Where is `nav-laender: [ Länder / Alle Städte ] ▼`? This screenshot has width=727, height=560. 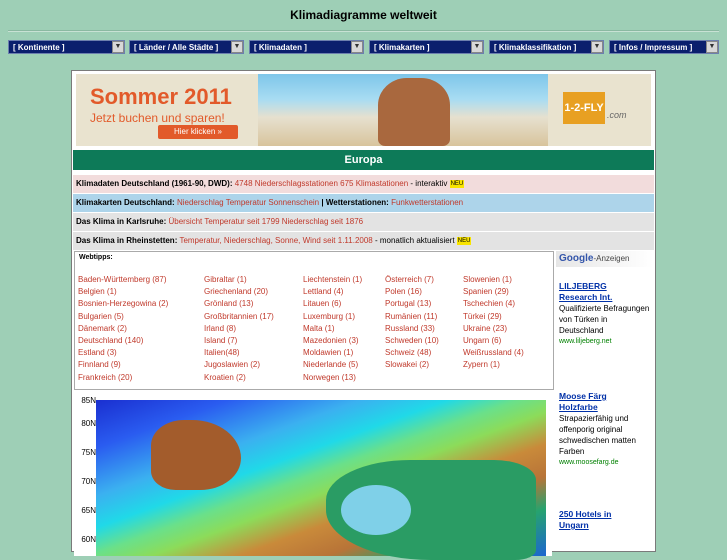
nav-laender: [ Länder / Alle Städte ] ▼ is located at coordinates (186, 47).